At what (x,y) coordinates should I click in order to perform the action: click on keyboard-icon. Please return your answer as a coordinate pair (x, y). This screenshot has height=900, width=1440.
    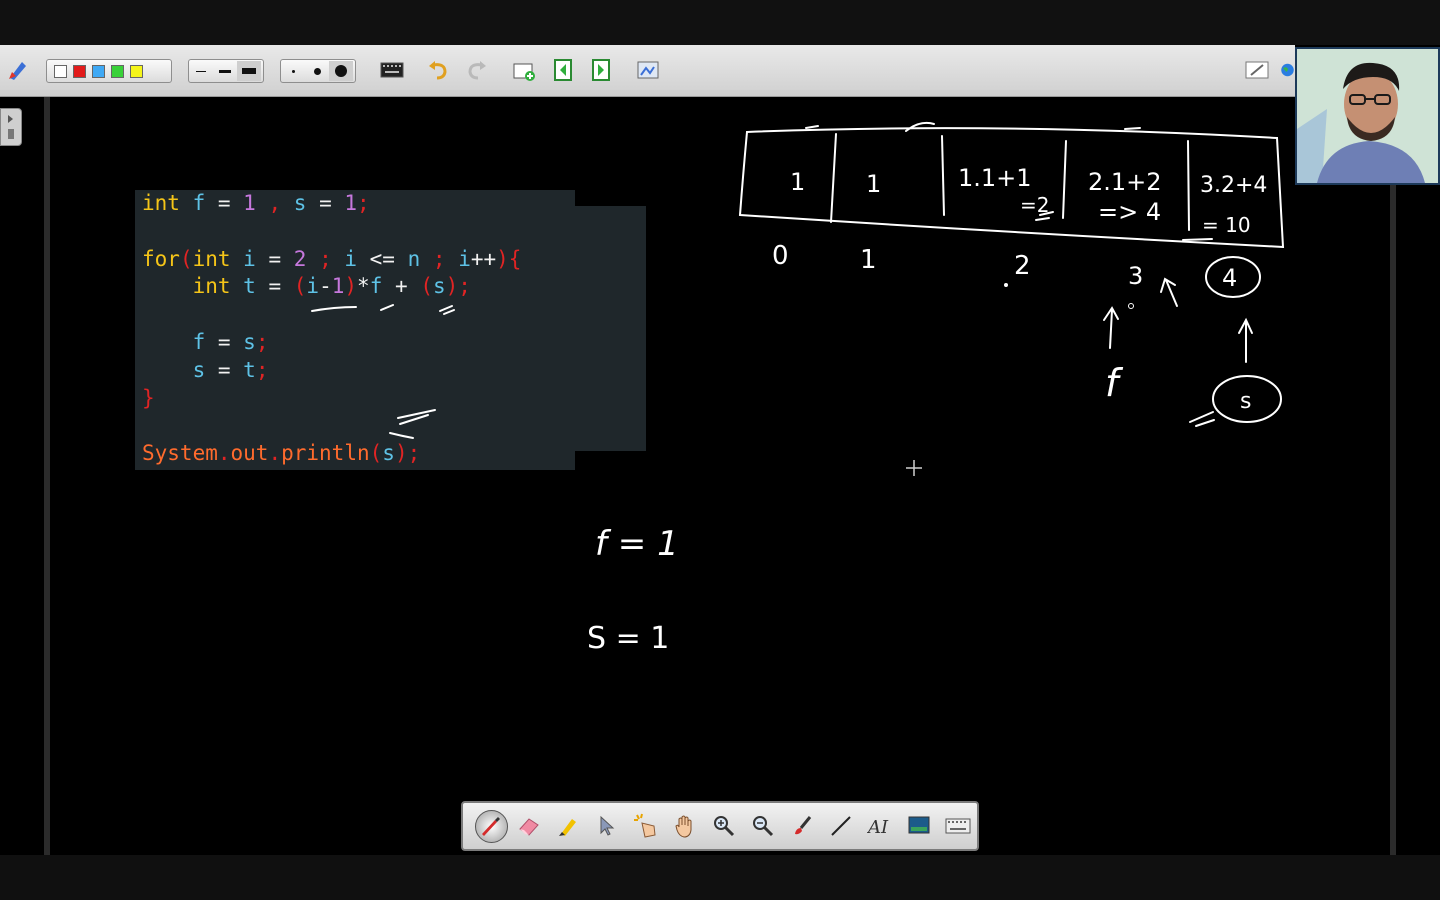
    Looking at the image, I should click on (957, 826).